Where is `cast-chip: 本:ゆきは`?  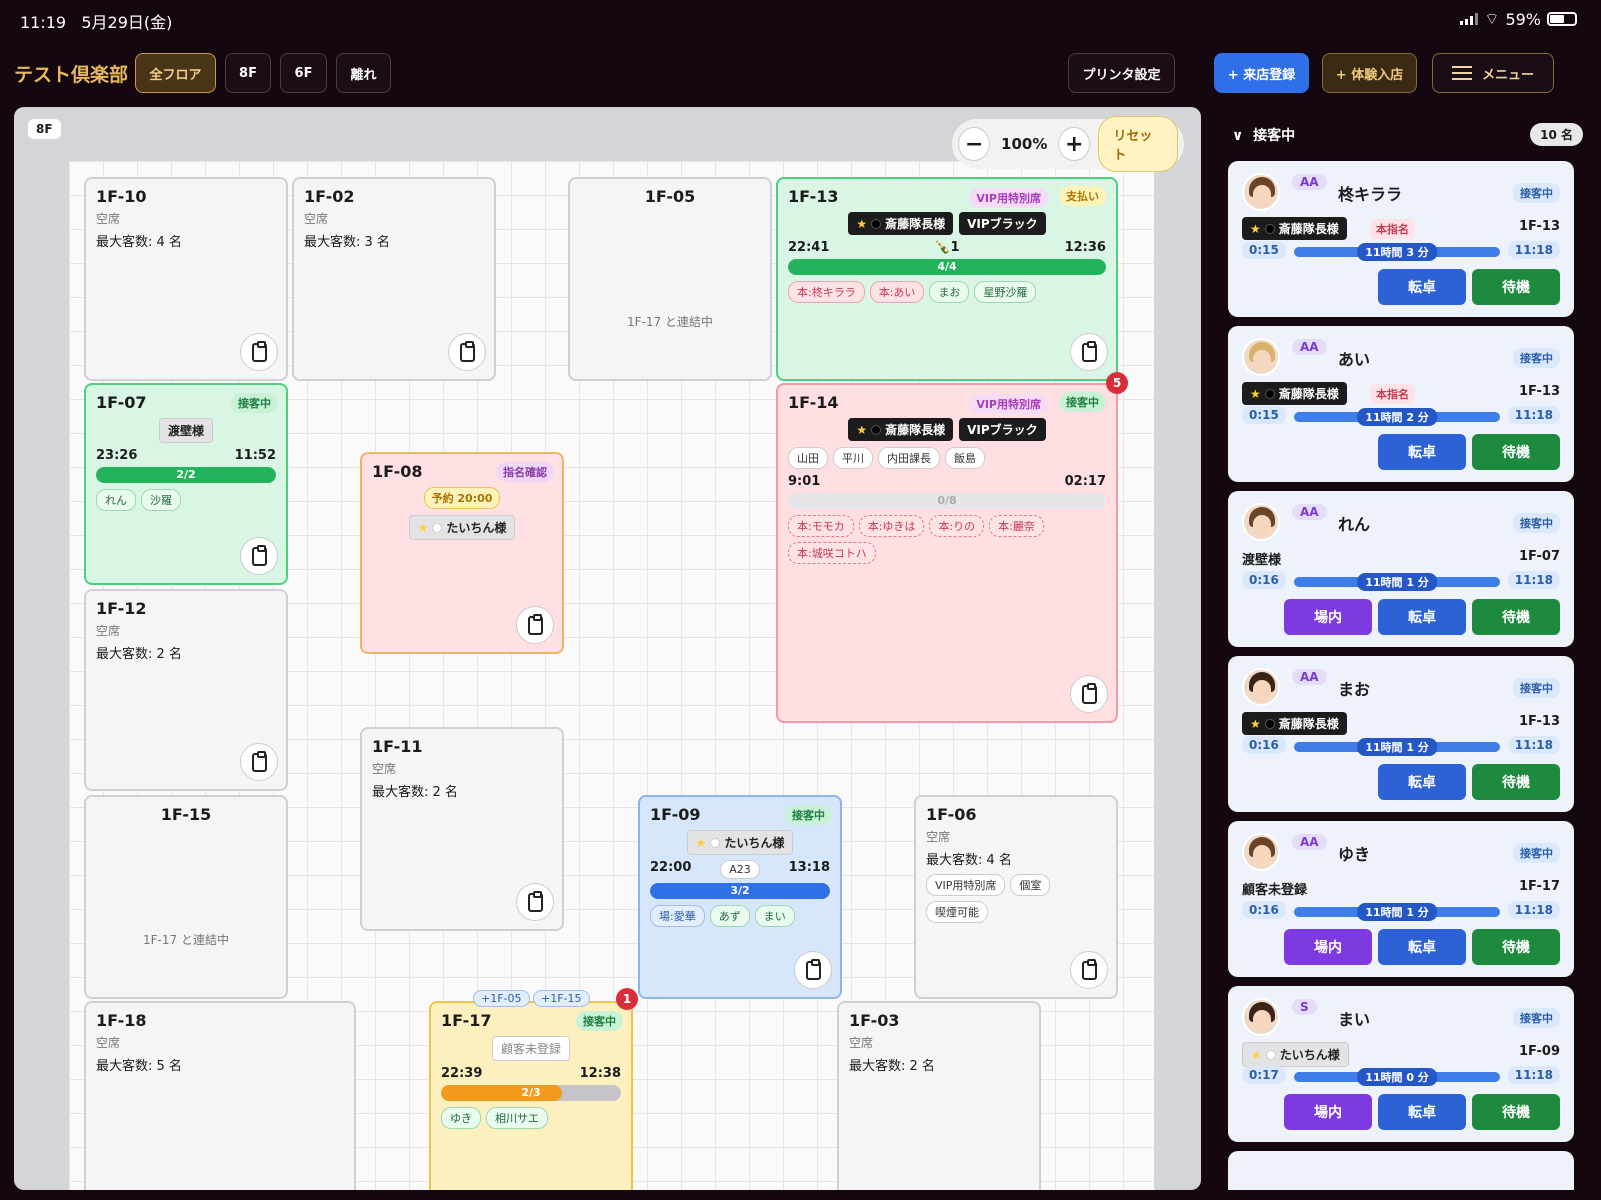
cast-chip: 本:ゆきは is located at coordinates (891, 526).